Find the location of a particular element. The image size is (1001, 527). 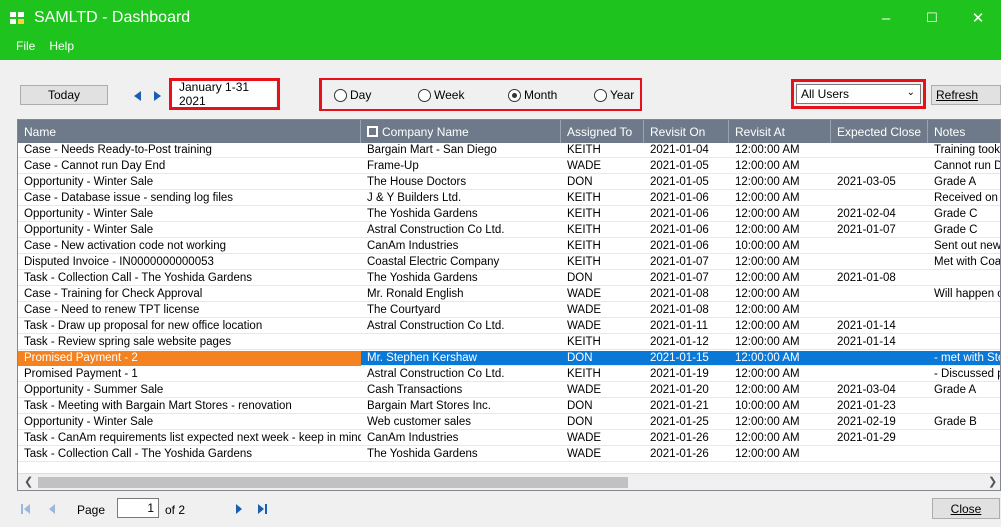

column-header-label: Assigned To is located at coordinates (600, 131).